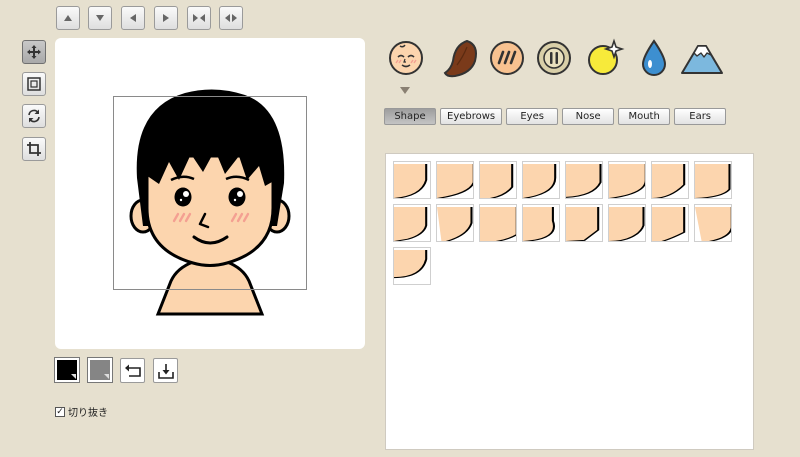 The height and width of the screenshot is (457, 800). What do you see at coordinates (700, 116) in the screenshot?
I see `tab-ears: Ears` at bounding box center [700, 116].